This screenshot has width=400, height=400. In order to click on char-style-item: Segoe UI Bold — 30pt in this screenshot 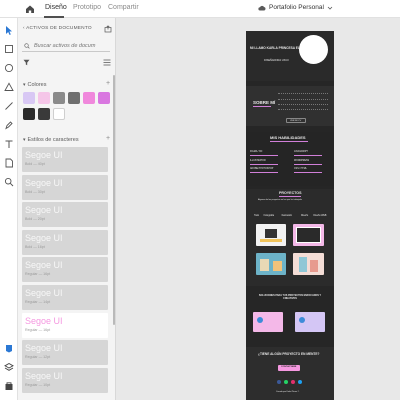, I will do `click(65, 187)`.